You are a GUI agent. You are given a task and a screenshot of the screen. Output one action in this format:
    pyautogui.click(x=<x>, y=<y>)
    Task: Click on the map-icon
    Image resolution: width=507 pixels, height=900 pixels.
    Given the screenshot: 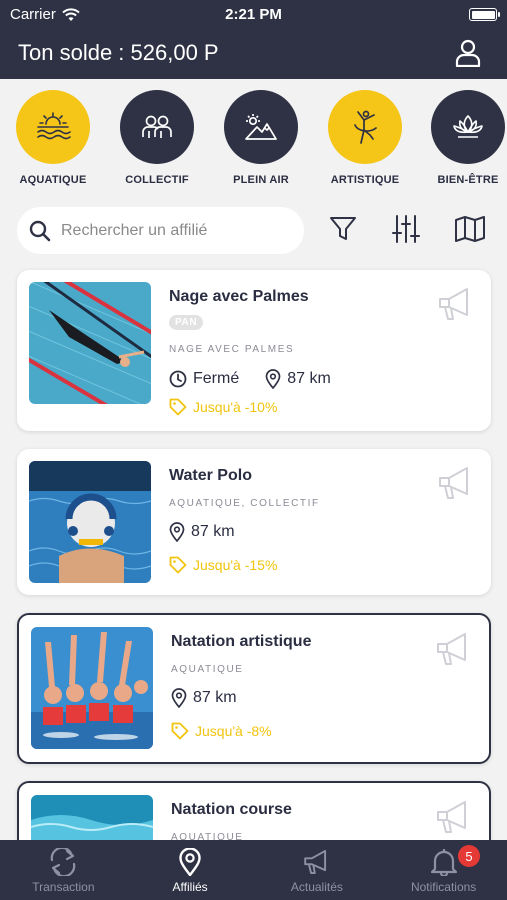 What is the action you would take?
    pyautogui.click(x=470, y=229)
    